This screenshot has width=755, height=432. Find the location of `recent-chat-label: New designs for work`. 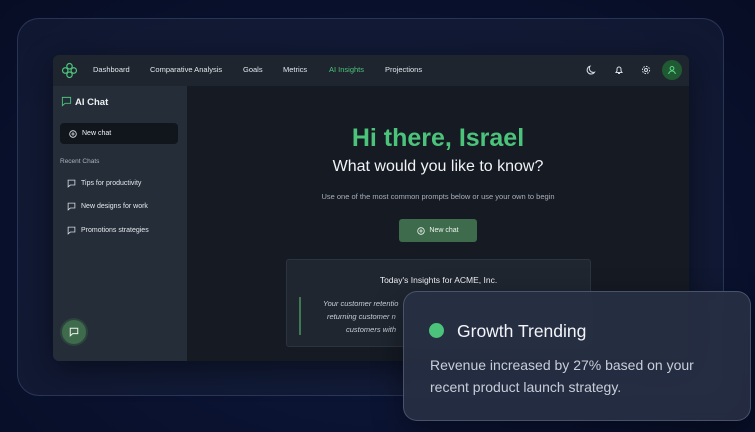

recent-chat-label: New designs for work is located at coordinates (114, 206).